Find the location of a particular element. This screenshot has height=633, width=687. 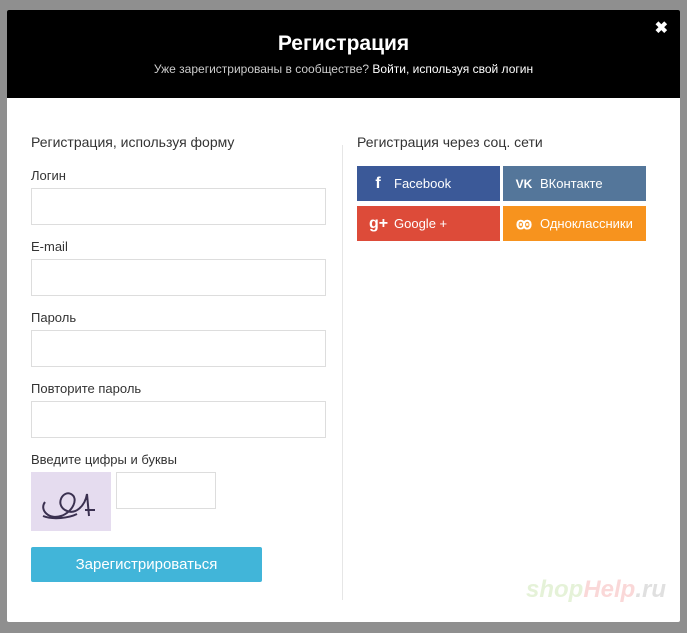

captcha-input is located at coordinates (166, 490).